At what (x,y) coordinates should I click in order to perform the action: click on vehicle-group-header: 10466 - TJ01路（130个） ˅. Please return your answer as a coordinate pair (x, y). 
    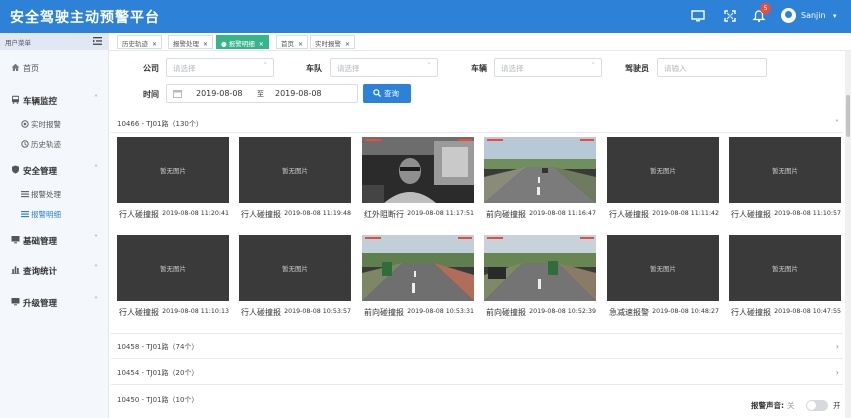
    Looking at the image, I should click on (479, 126).